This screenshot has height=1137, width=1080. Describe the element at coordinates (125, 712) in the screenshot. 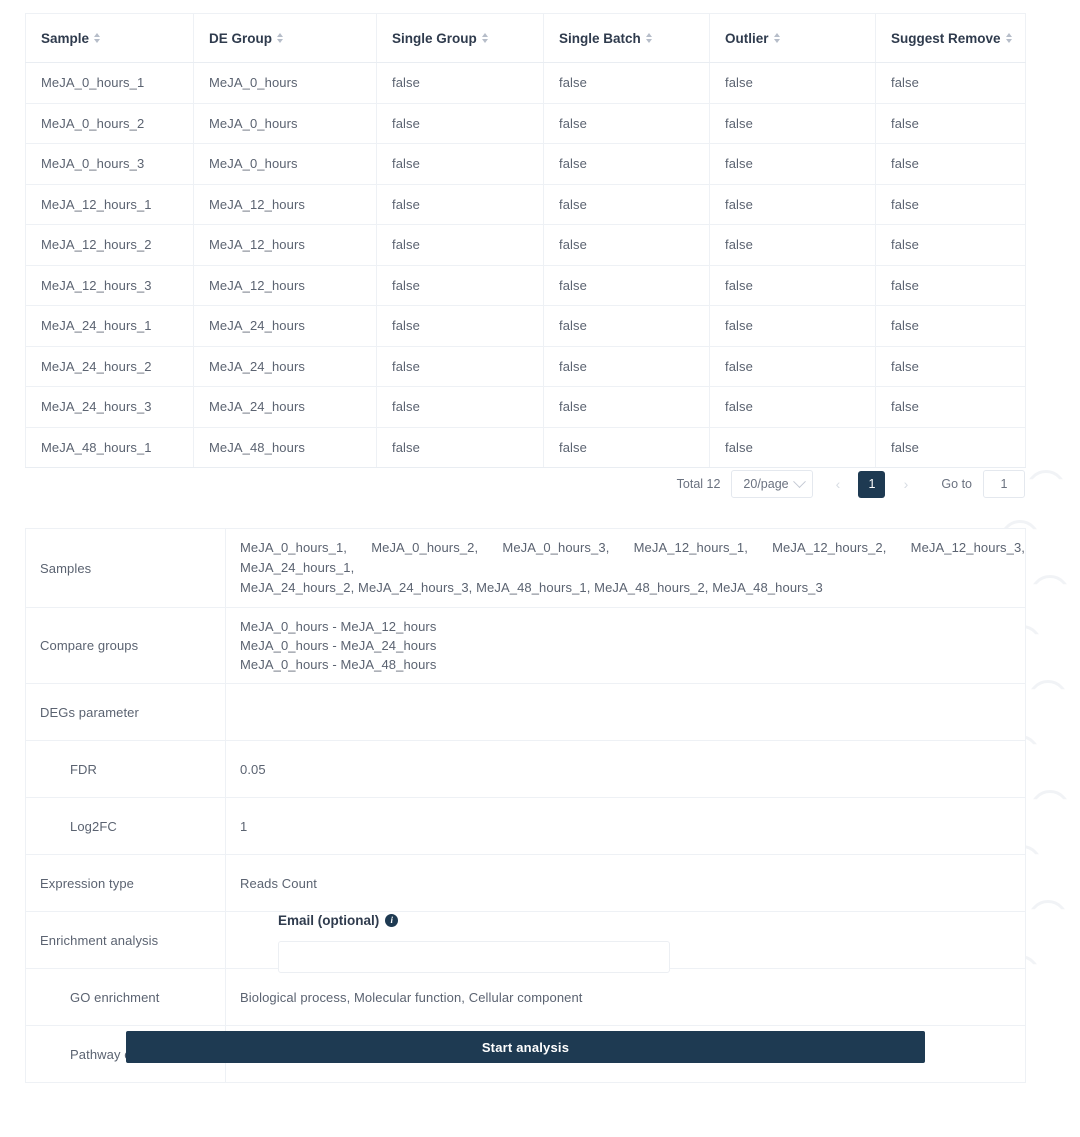

I see `summary-label-degs-parameter: DEGs parameter` at that location.